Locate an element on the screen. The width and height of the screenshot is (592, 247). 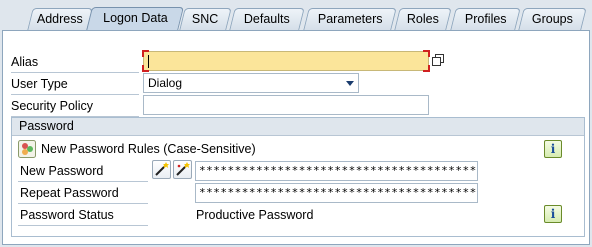
tab-address: Address is located at coordinates (60, 19).